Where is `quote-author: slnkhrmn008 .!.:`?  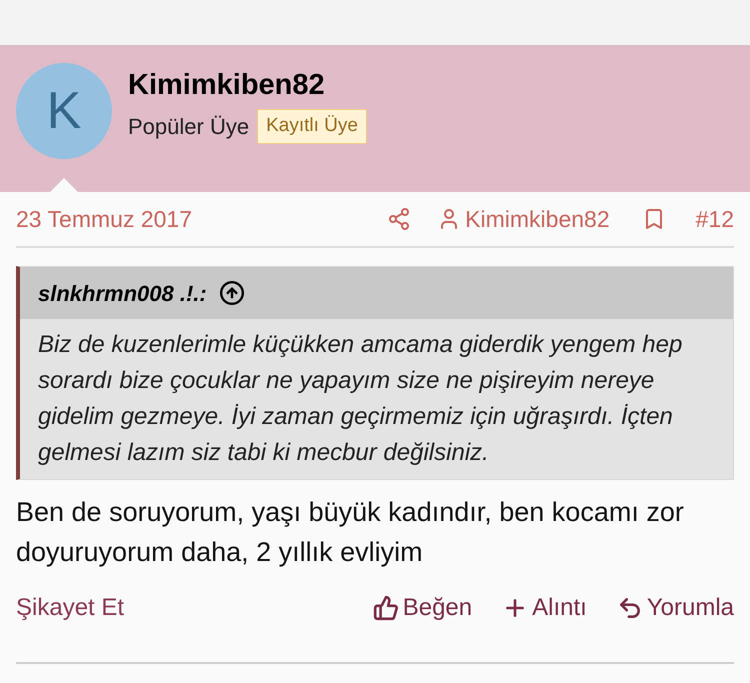 quote-author: slnkhrmn008 .!.: is located at coordinates (122, 294).